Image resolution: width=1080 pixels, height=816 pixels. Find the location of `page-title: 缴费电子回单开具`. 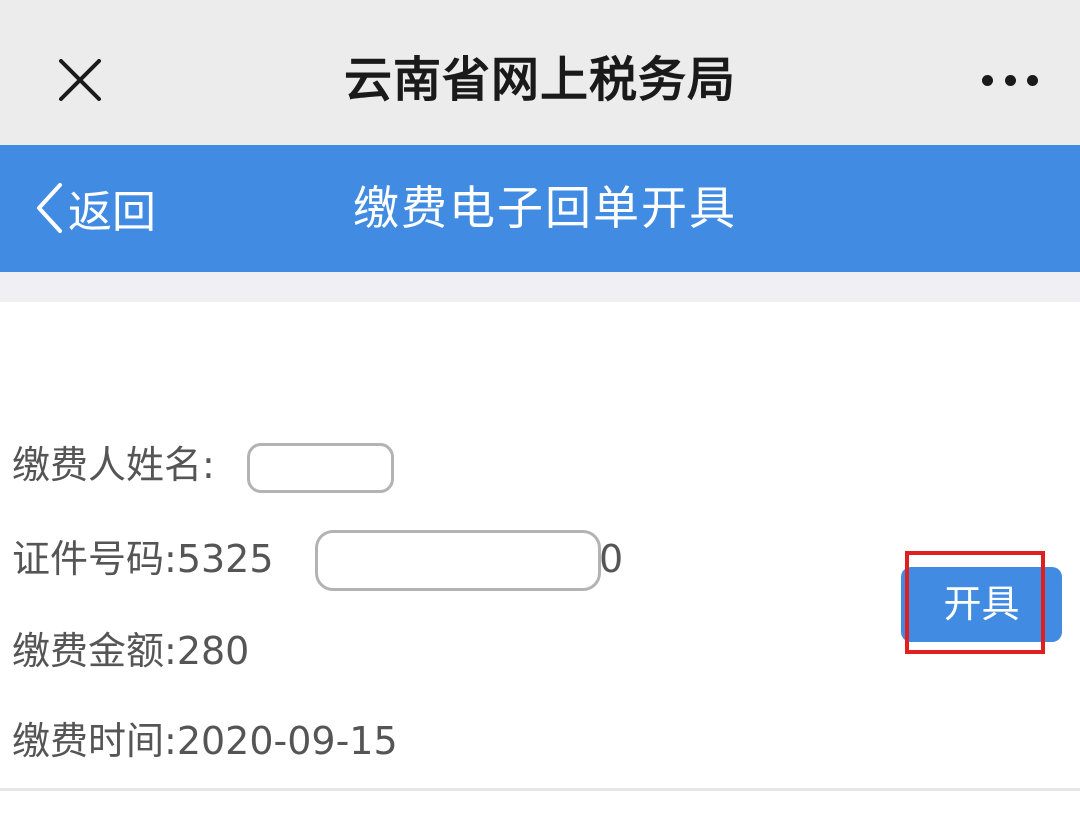

page-title: 缴费电子回单开具 is located at coordinates (545, 208).